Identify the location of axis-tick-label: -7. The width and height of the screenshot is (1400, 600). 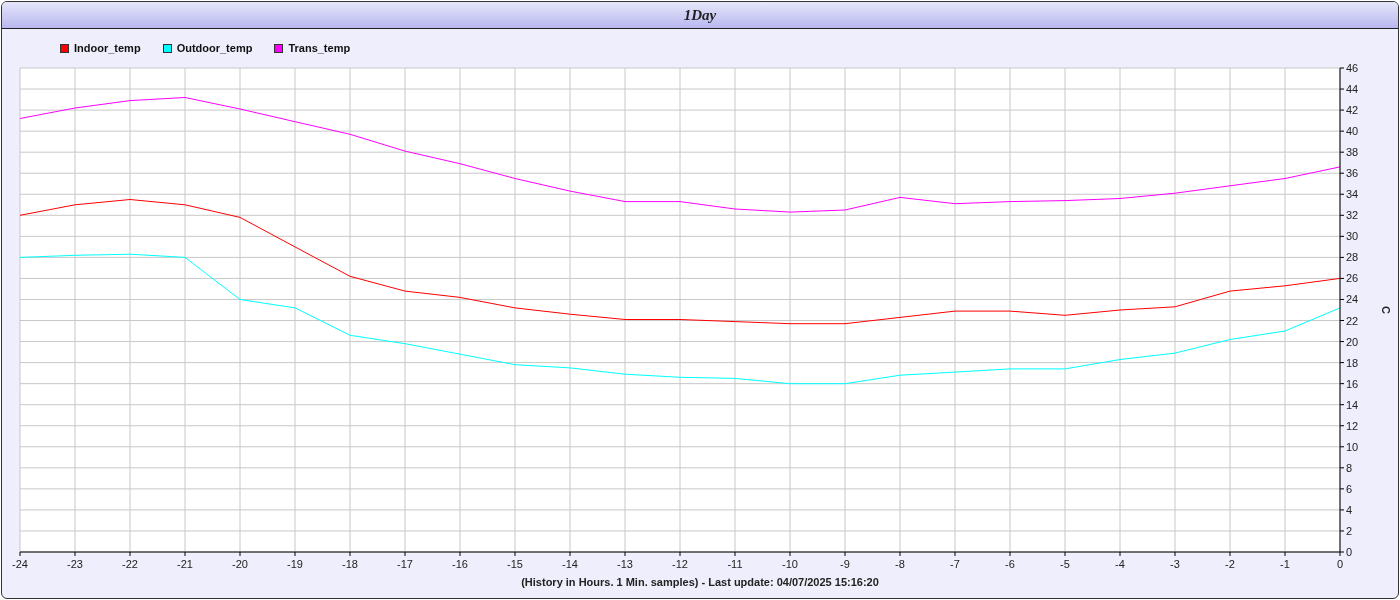
(955, 564).